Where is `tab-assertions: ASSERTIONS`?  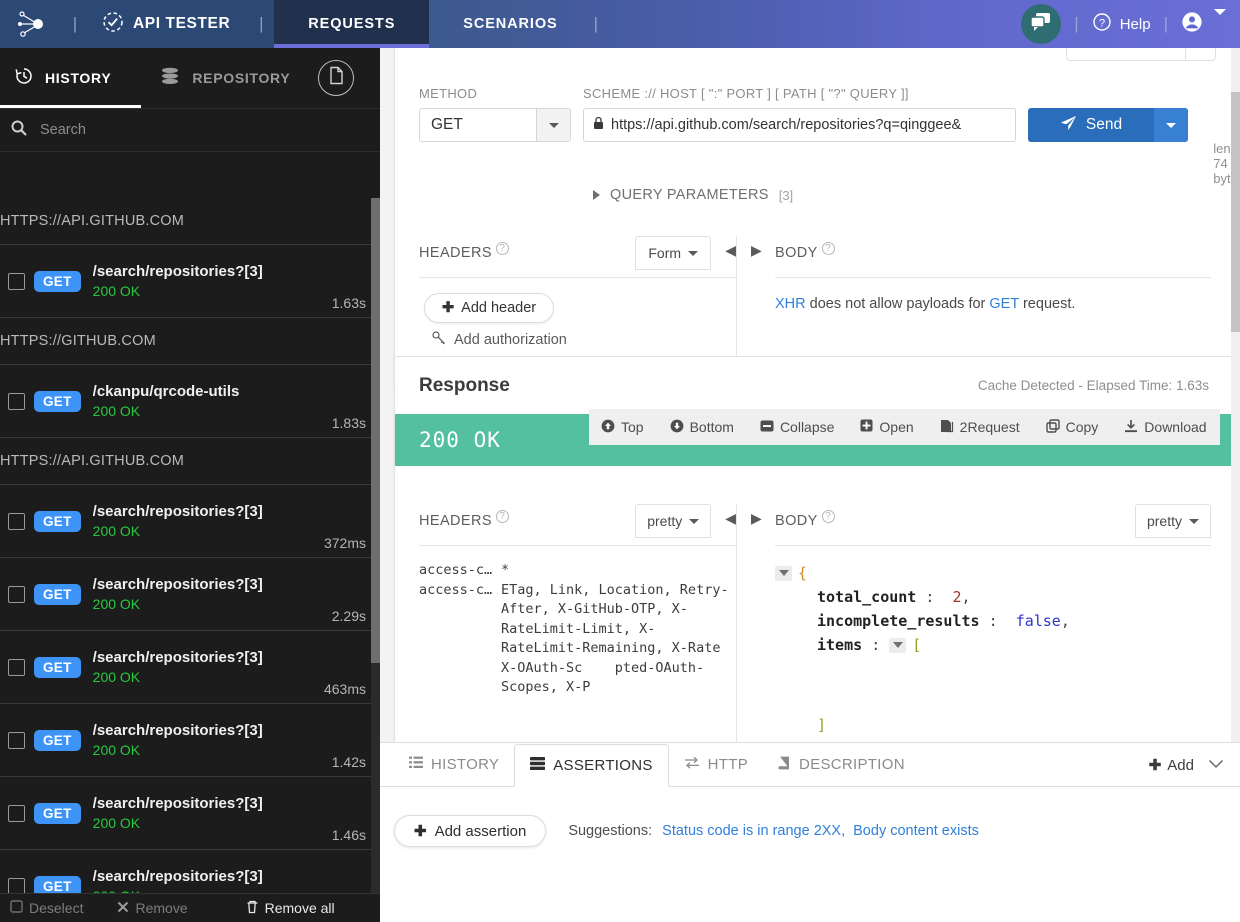
tab-assertions: ASSERTIONS is located at coordinates (591, 765).